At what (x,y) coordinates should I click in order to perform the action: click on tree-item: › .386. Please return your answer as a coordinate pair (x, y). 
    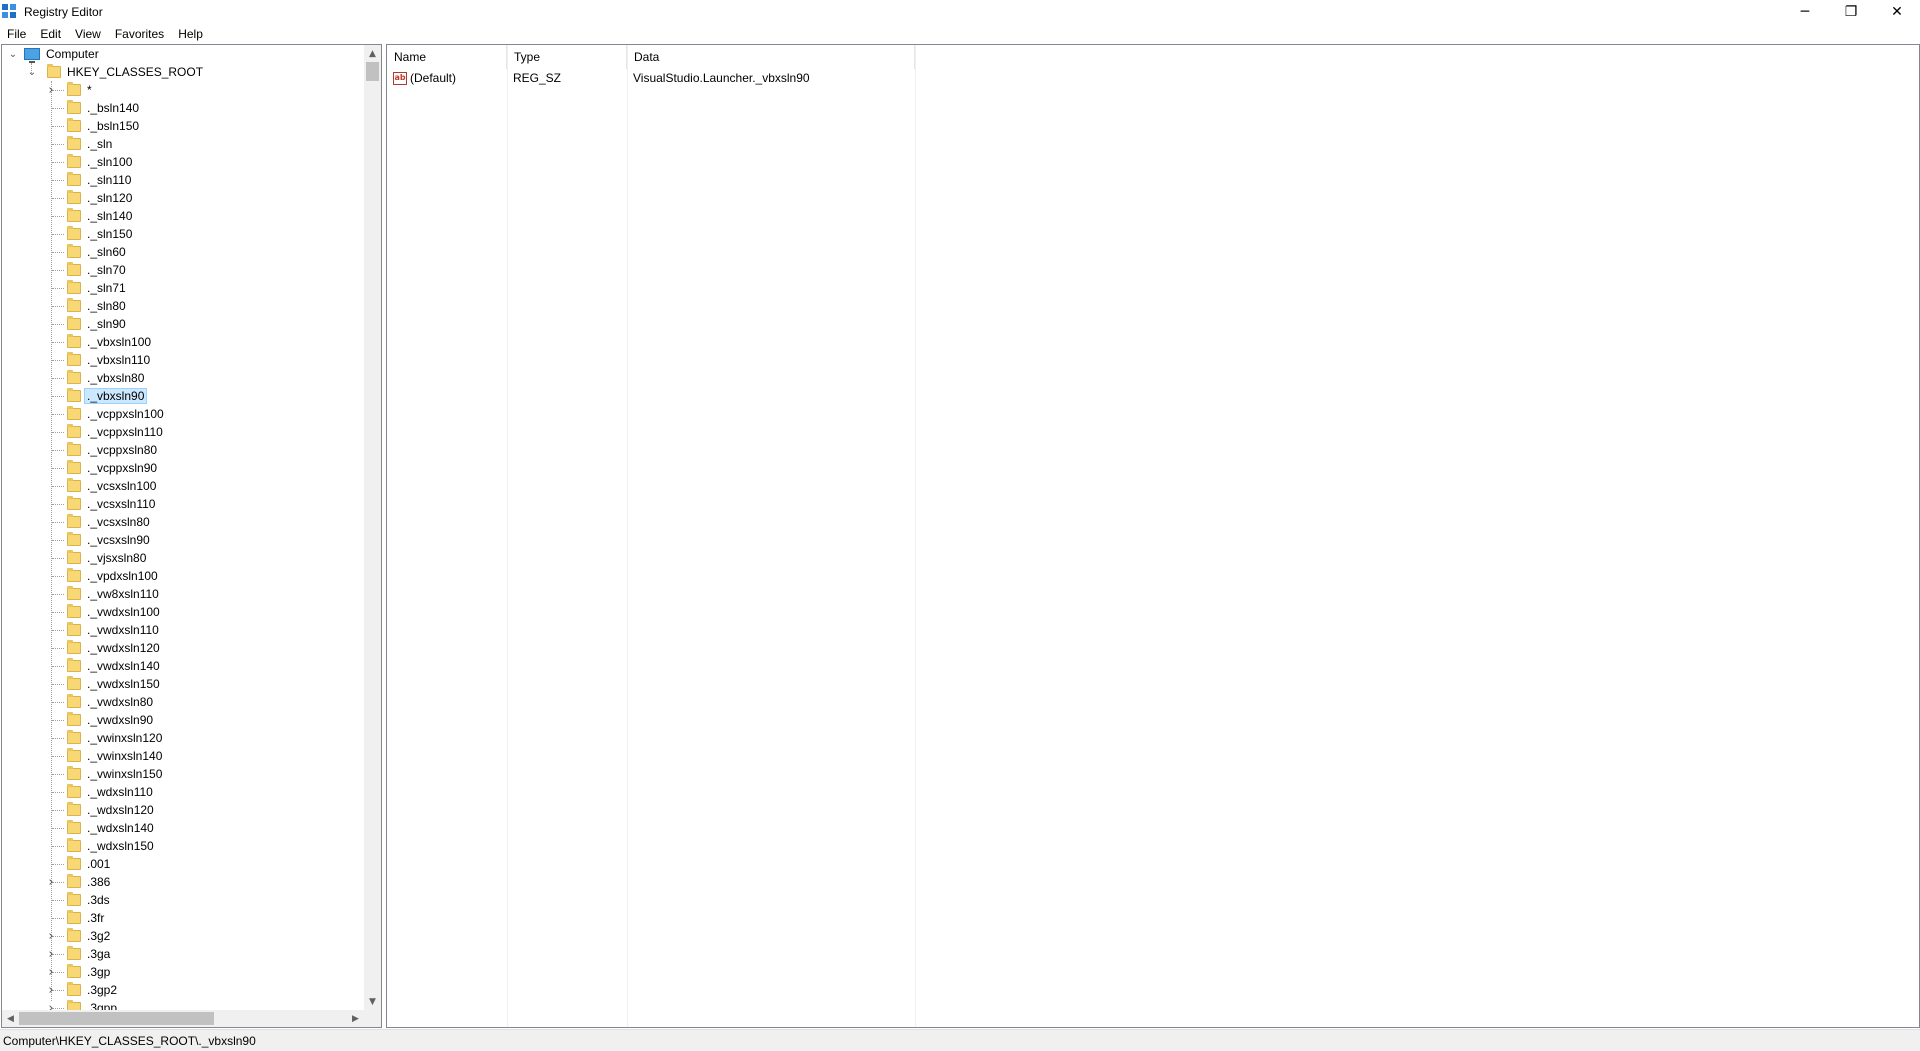
    Looking at the image, I should click on (77, 882).